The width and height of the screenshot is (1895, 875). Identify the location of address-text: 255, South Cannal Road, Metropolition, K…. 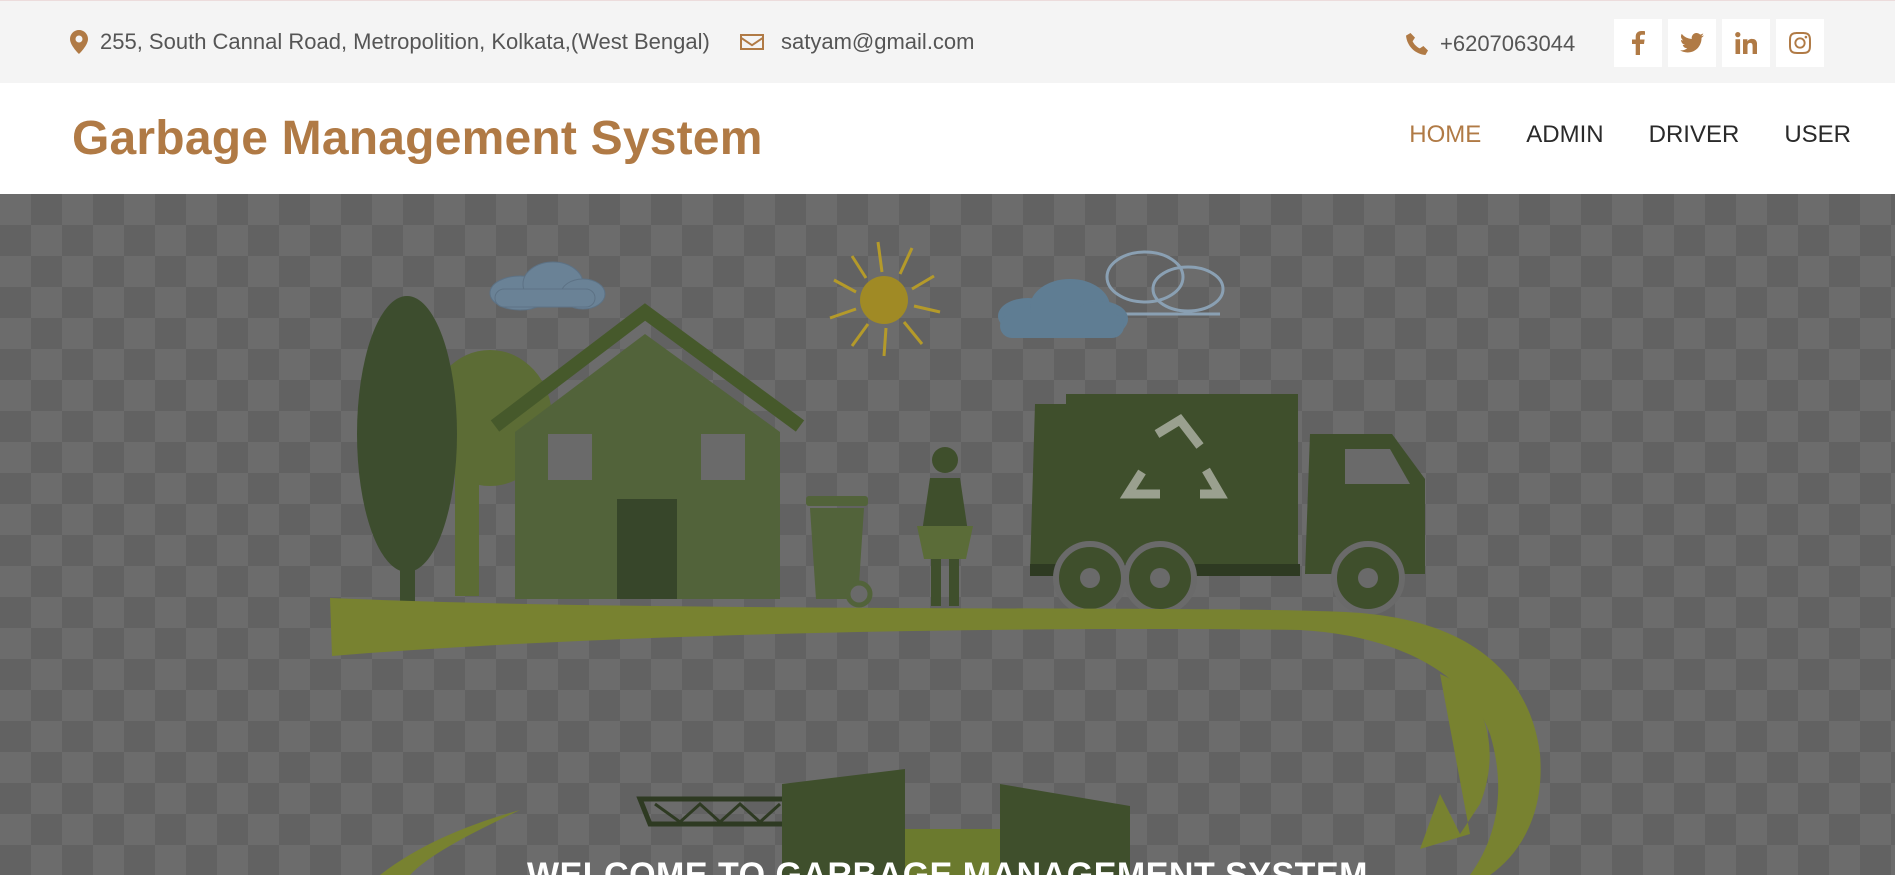
(405, 41).